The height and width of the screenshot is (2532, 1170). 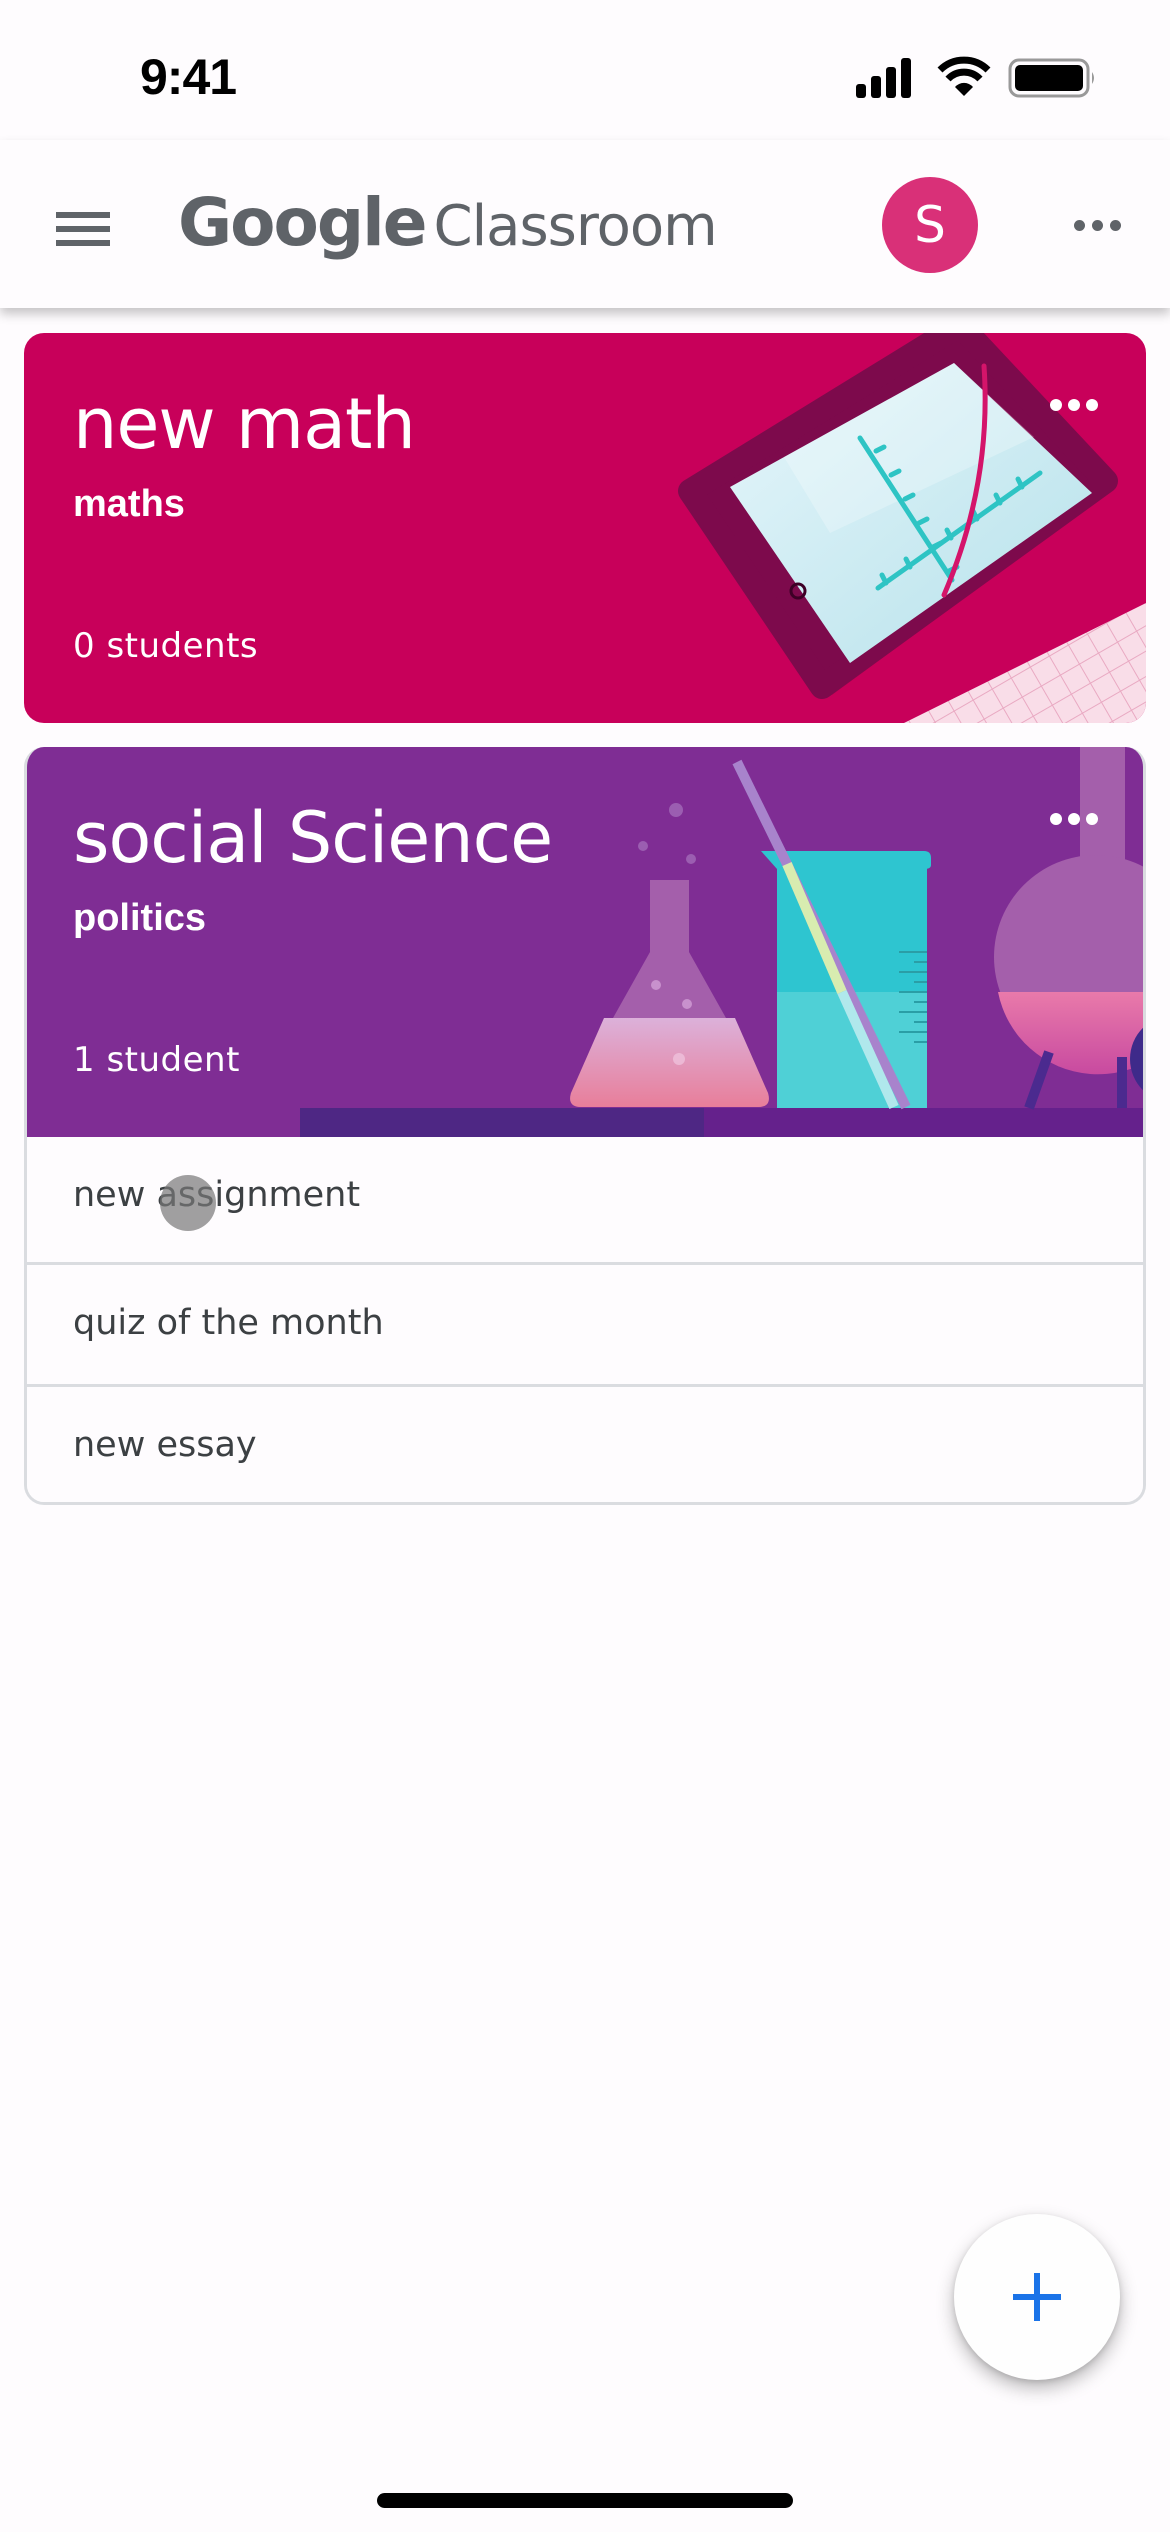 I want to click on app-bar: Google Classroom S, so click(x=585, y=224).